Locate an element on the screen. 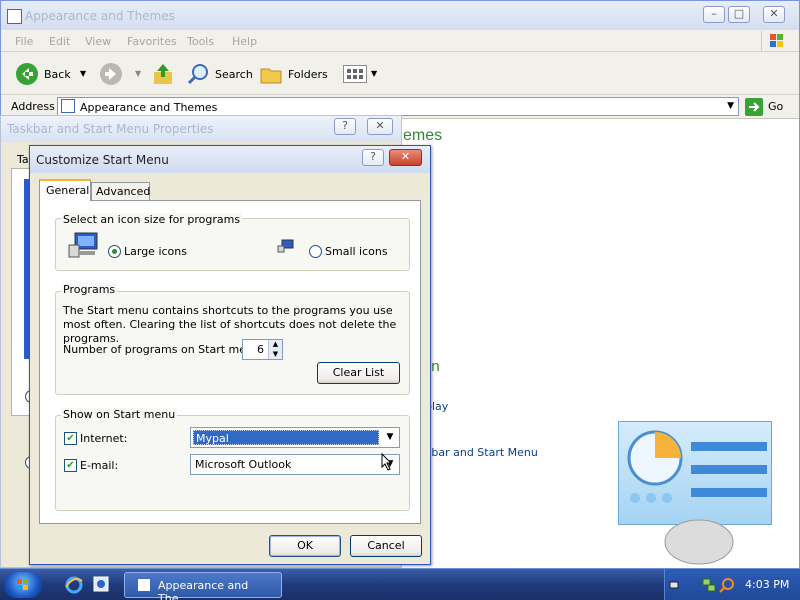 The width and height of the screenshot is (800, 600). email-label: E-mail: is located at coordinates (99, 465).